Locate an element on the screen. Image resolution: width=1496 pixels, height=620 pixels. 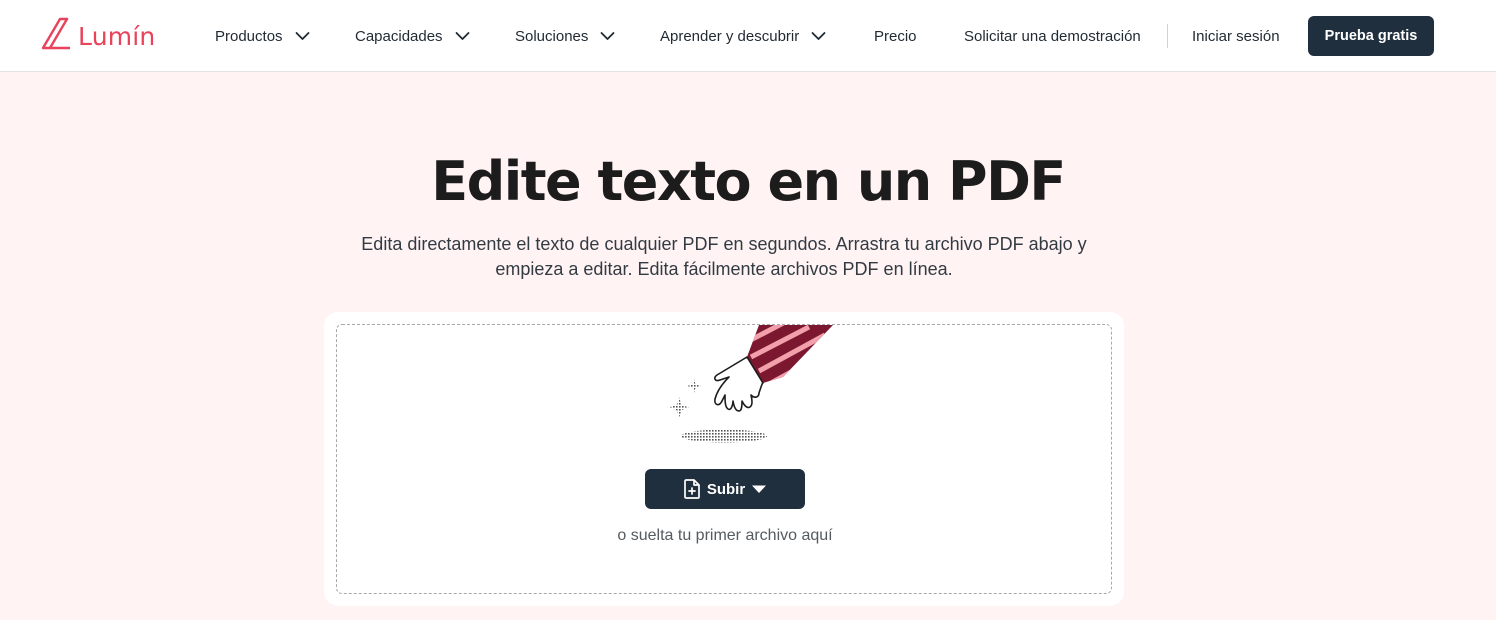
hand-shadow is located at coordinates (724, 436).